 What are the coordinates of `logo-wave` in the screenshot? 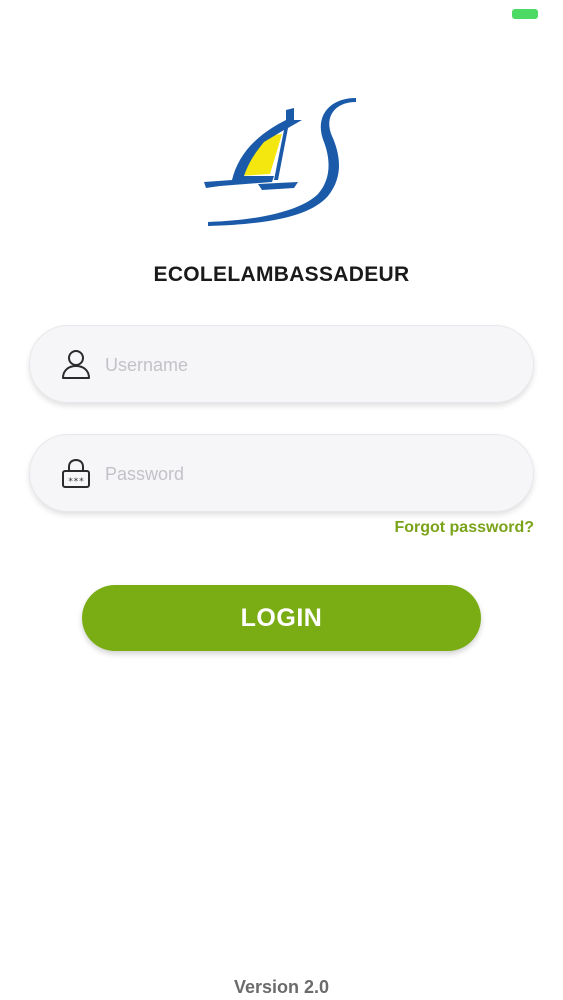 It's located at (282, 162).